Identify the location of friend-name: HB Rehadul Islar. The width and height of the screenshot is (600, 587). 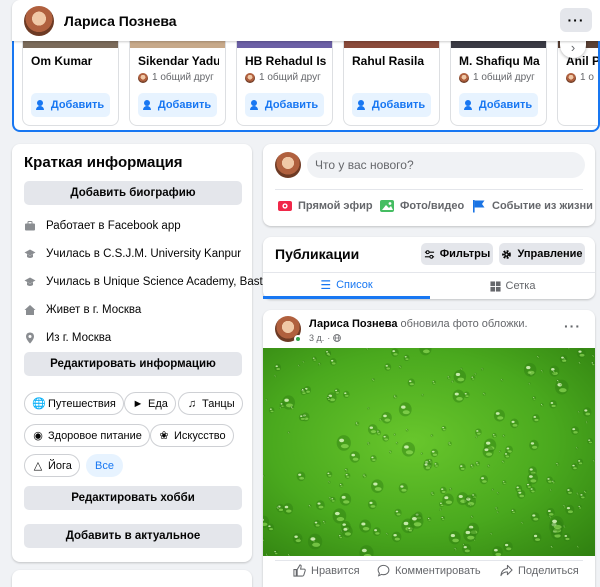
(285, 61).